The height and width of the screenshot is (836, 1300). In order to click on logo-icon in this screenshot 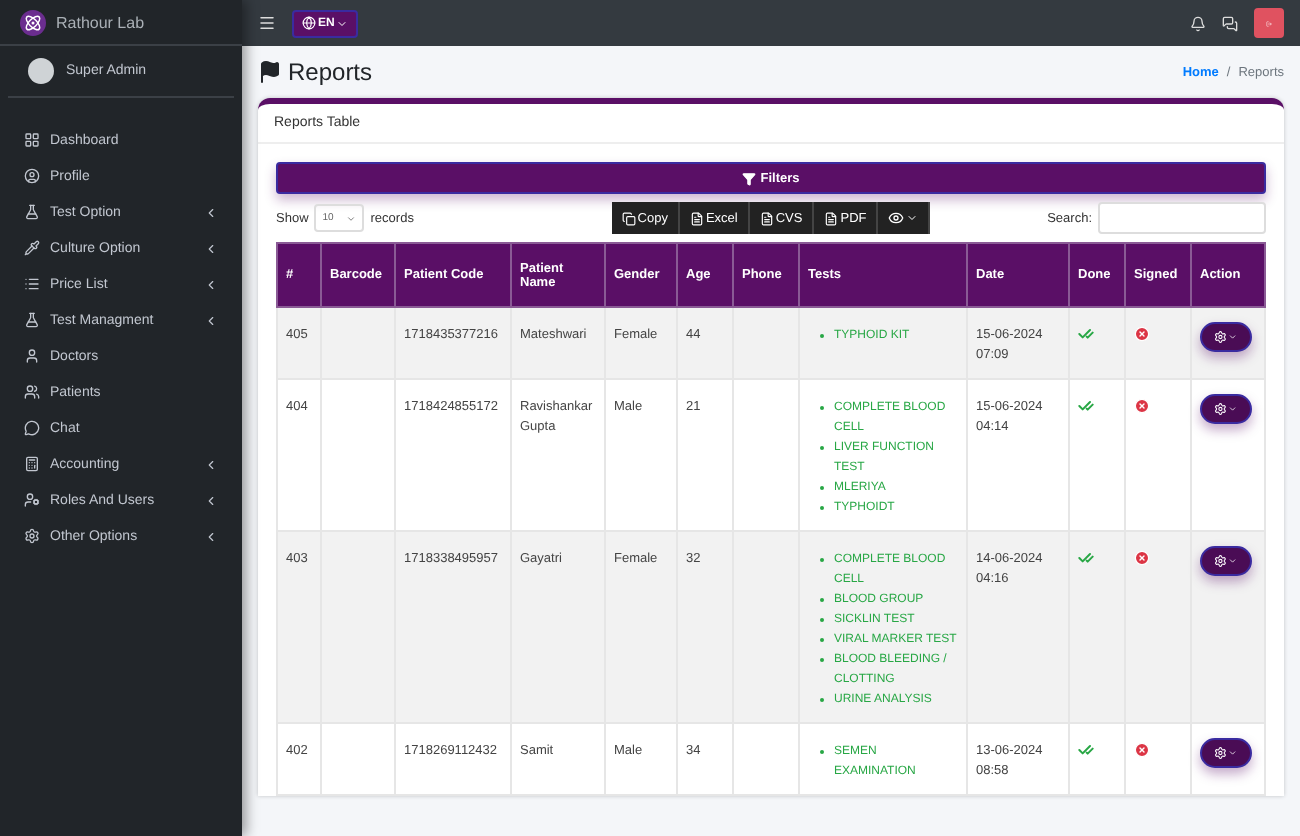, I will do `click(33, 22)`.